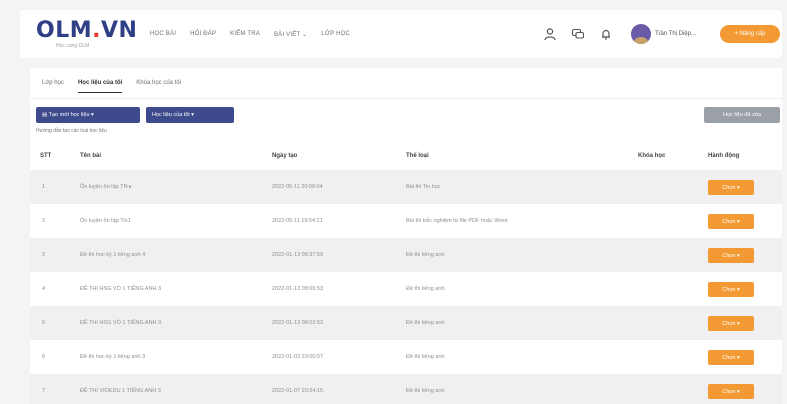  What do you see at coordinates (298, 357) in the screenshot?
I see `cell-date: 2022-01-03 23:00:57` at bounding box center [298, 357].